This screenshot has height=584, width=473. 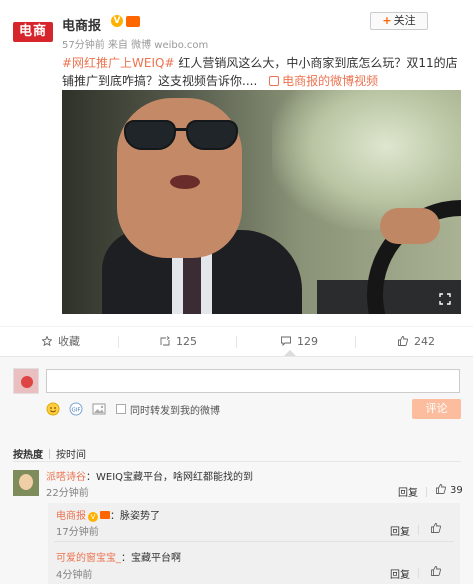 What do you see at coordinates (74, 573) in the screenshot?
I see `reply-time: 4分钟前` at bounding box center [74, 573].